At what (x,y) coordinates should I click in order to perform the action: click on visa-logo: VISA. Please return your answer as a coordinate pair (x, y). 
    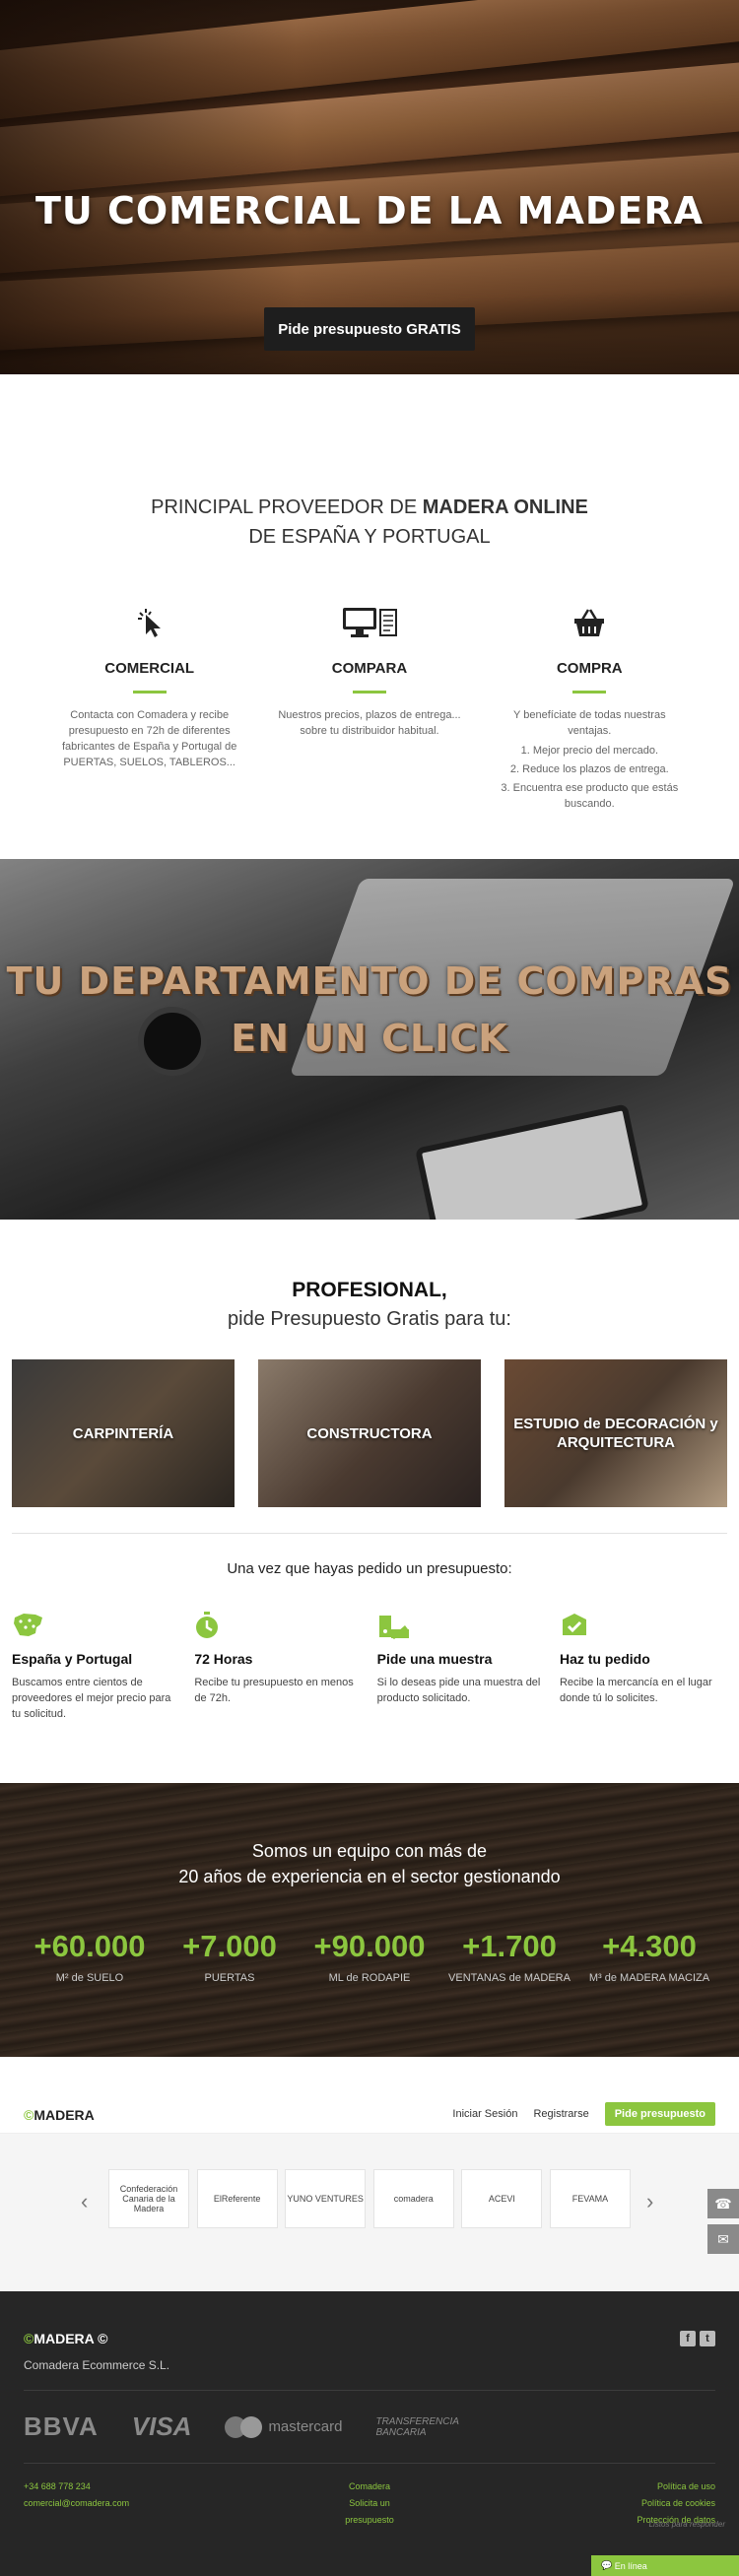
    Looking at the image, I should click on (161, 2426).